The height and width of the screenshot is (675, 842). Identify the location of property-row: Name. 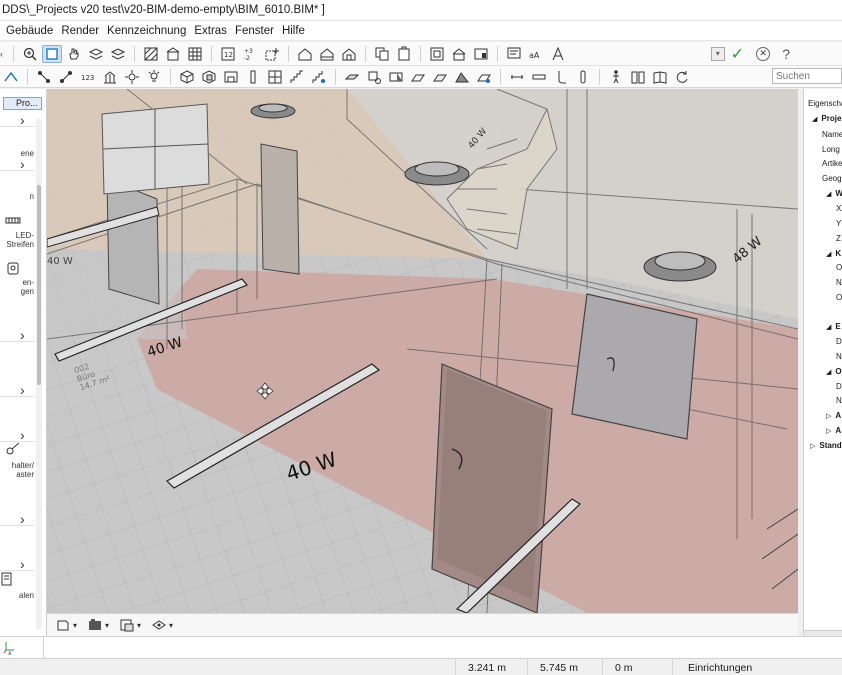
(832, 134).